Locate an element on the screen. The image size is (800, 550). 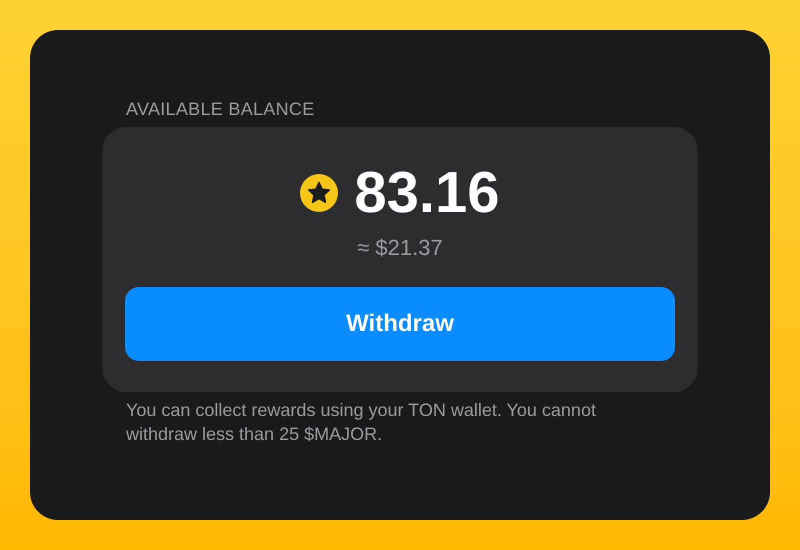
info-text: You can collect rewards using your TON wallet. You cannot withdraw less than 25 $MAJOR. is located at coordinates (361, 422).